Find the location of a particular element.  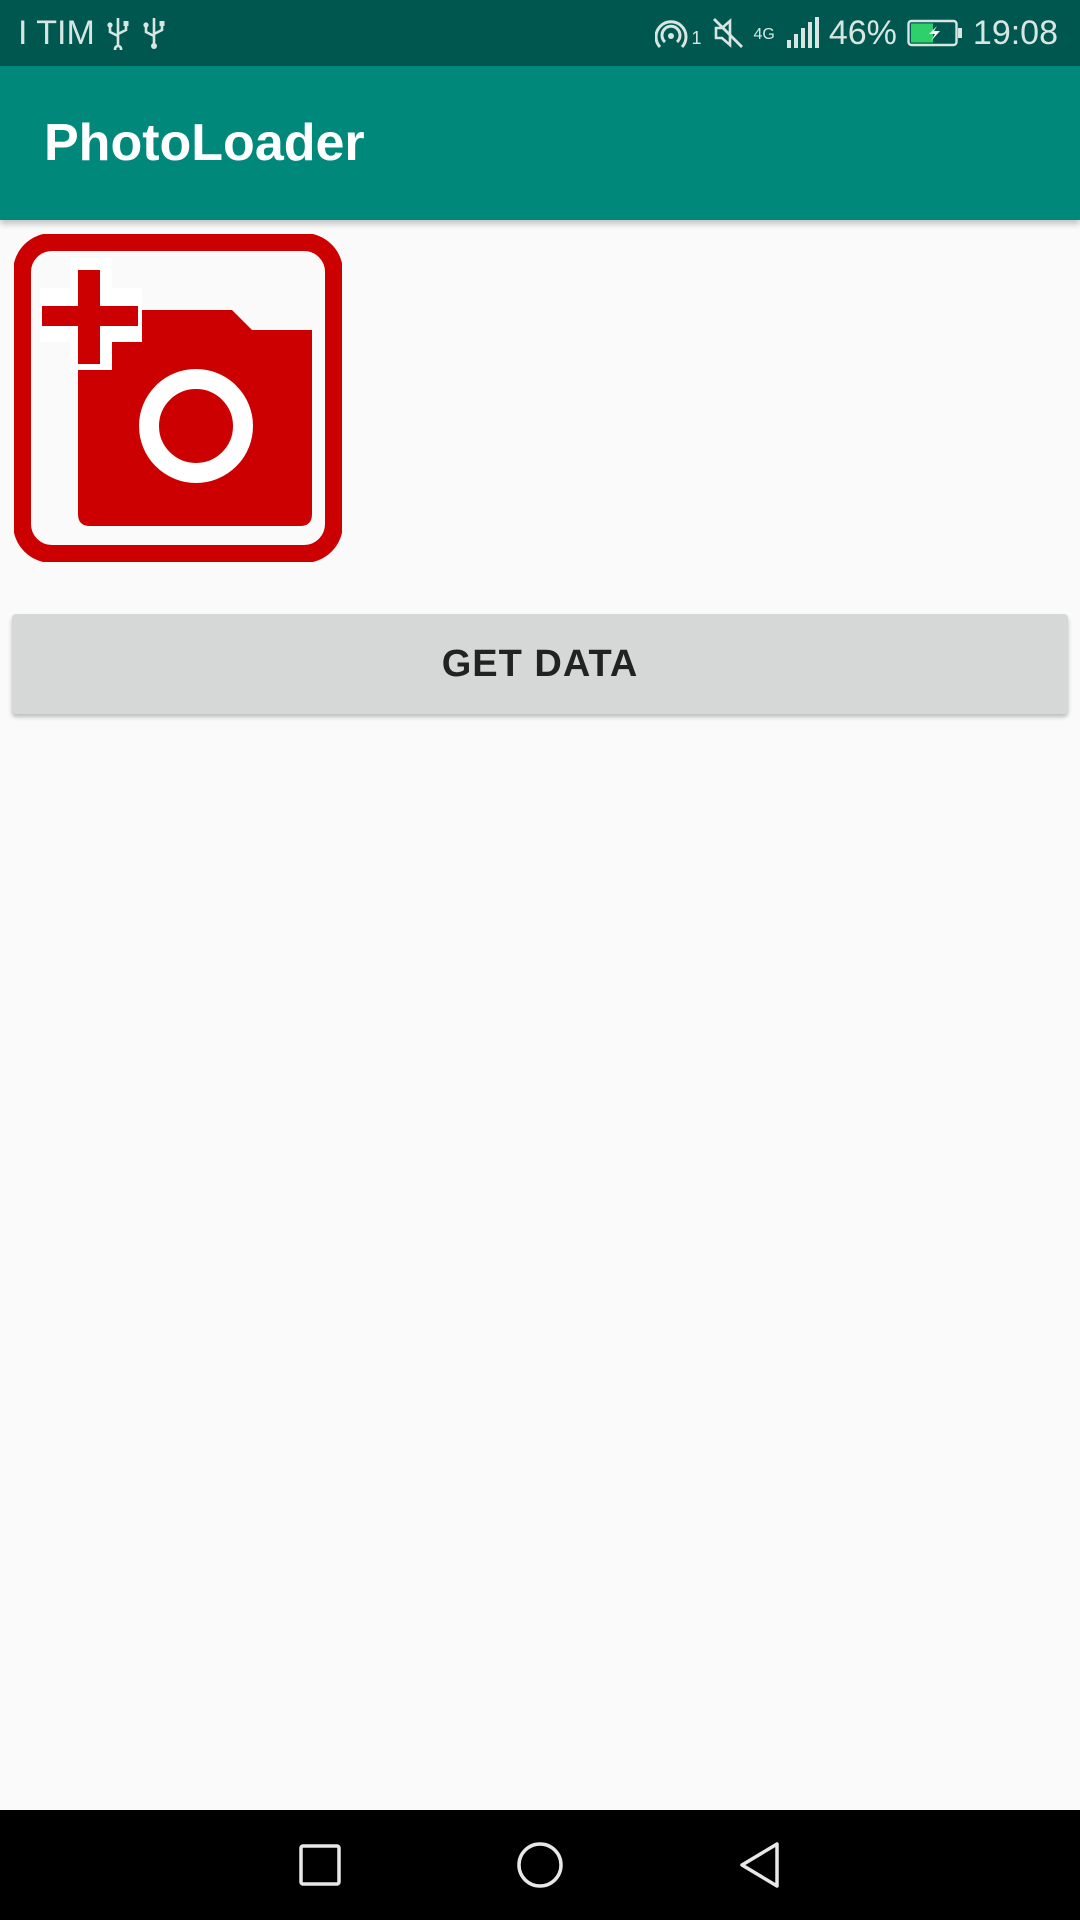

network-type: 4G is located at coordinates (764, 34).